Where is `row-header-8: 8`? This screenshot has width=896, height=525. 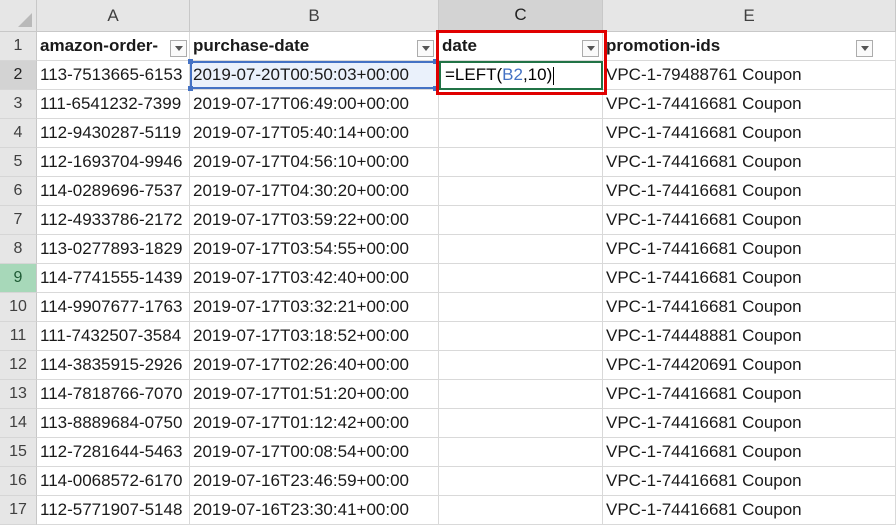
row-header-8: 8 is located at coordinates (18, 249).